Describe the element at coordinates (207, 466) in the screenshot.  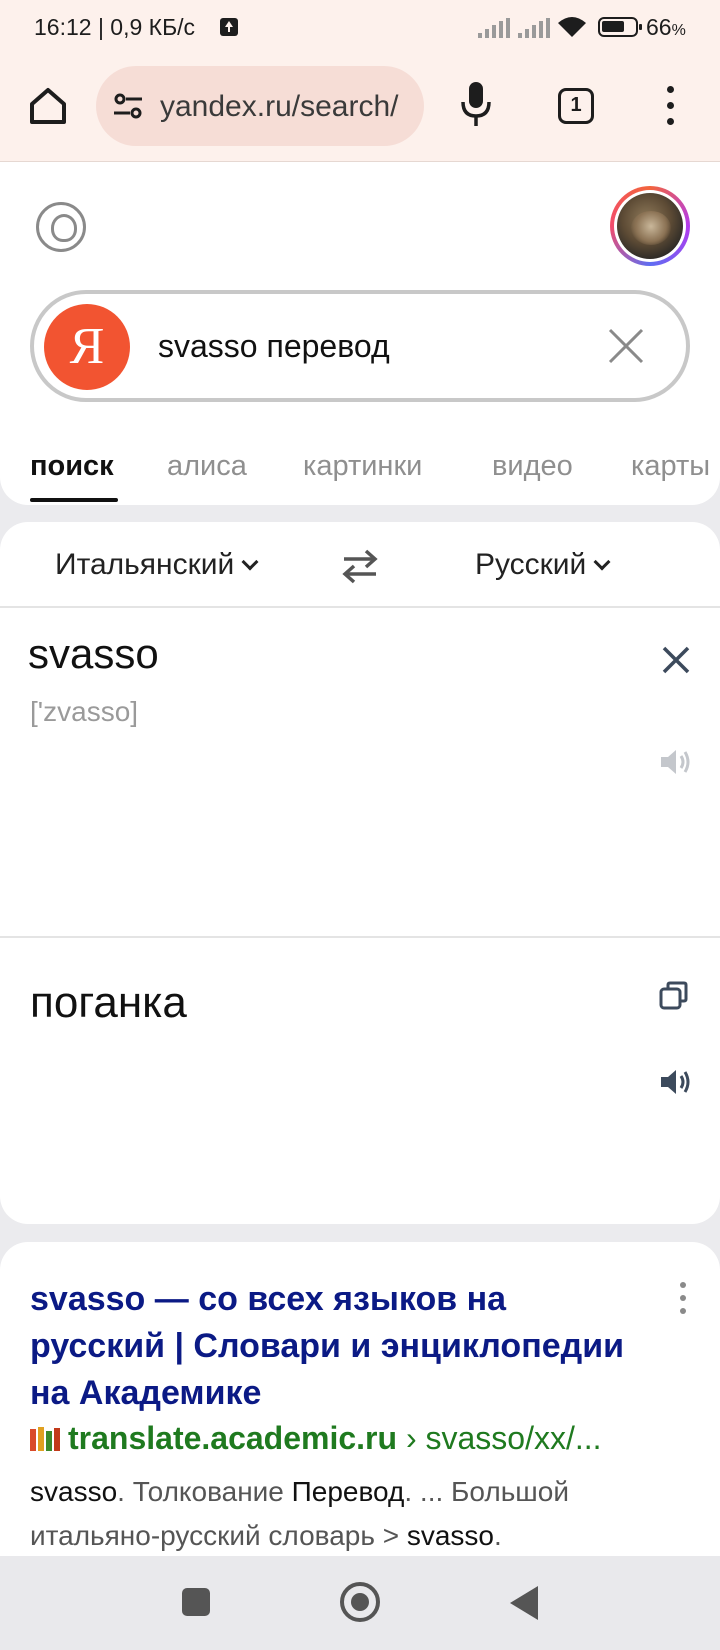
I see `tab-alice: алиса` at that location.